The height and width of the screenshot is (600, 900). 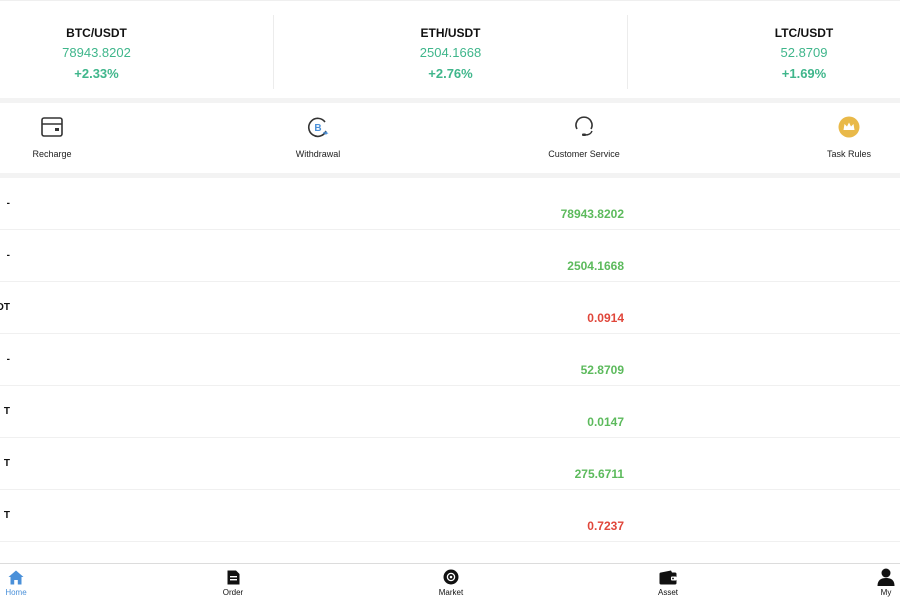 I want to click on market-row: T 0.0147, so click(x=450, y=412).